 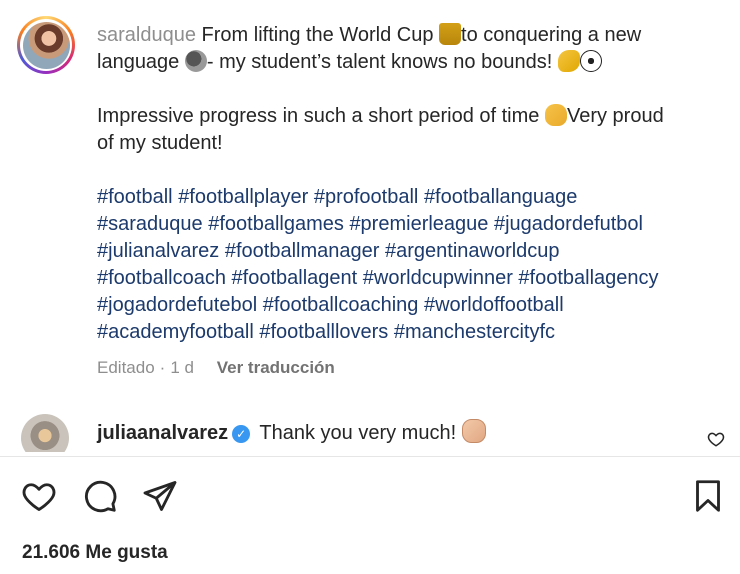 What do you see at coordinates (295, 278) in the screenshot?
I see `hashtag-link: #footballagent` at bounding box center [295, 278].